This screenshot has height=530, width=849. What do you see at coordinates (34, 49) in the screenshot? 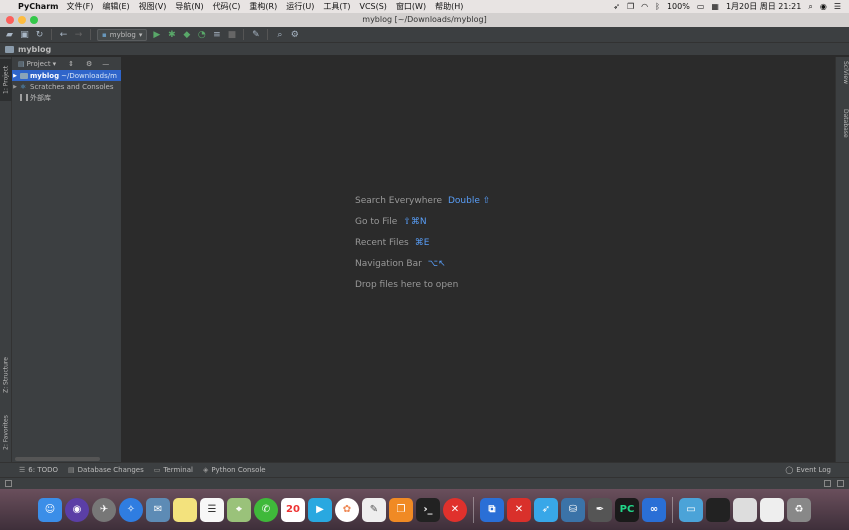
I see `breadcrumb-project: myblog` at bounding box center [34, 49].